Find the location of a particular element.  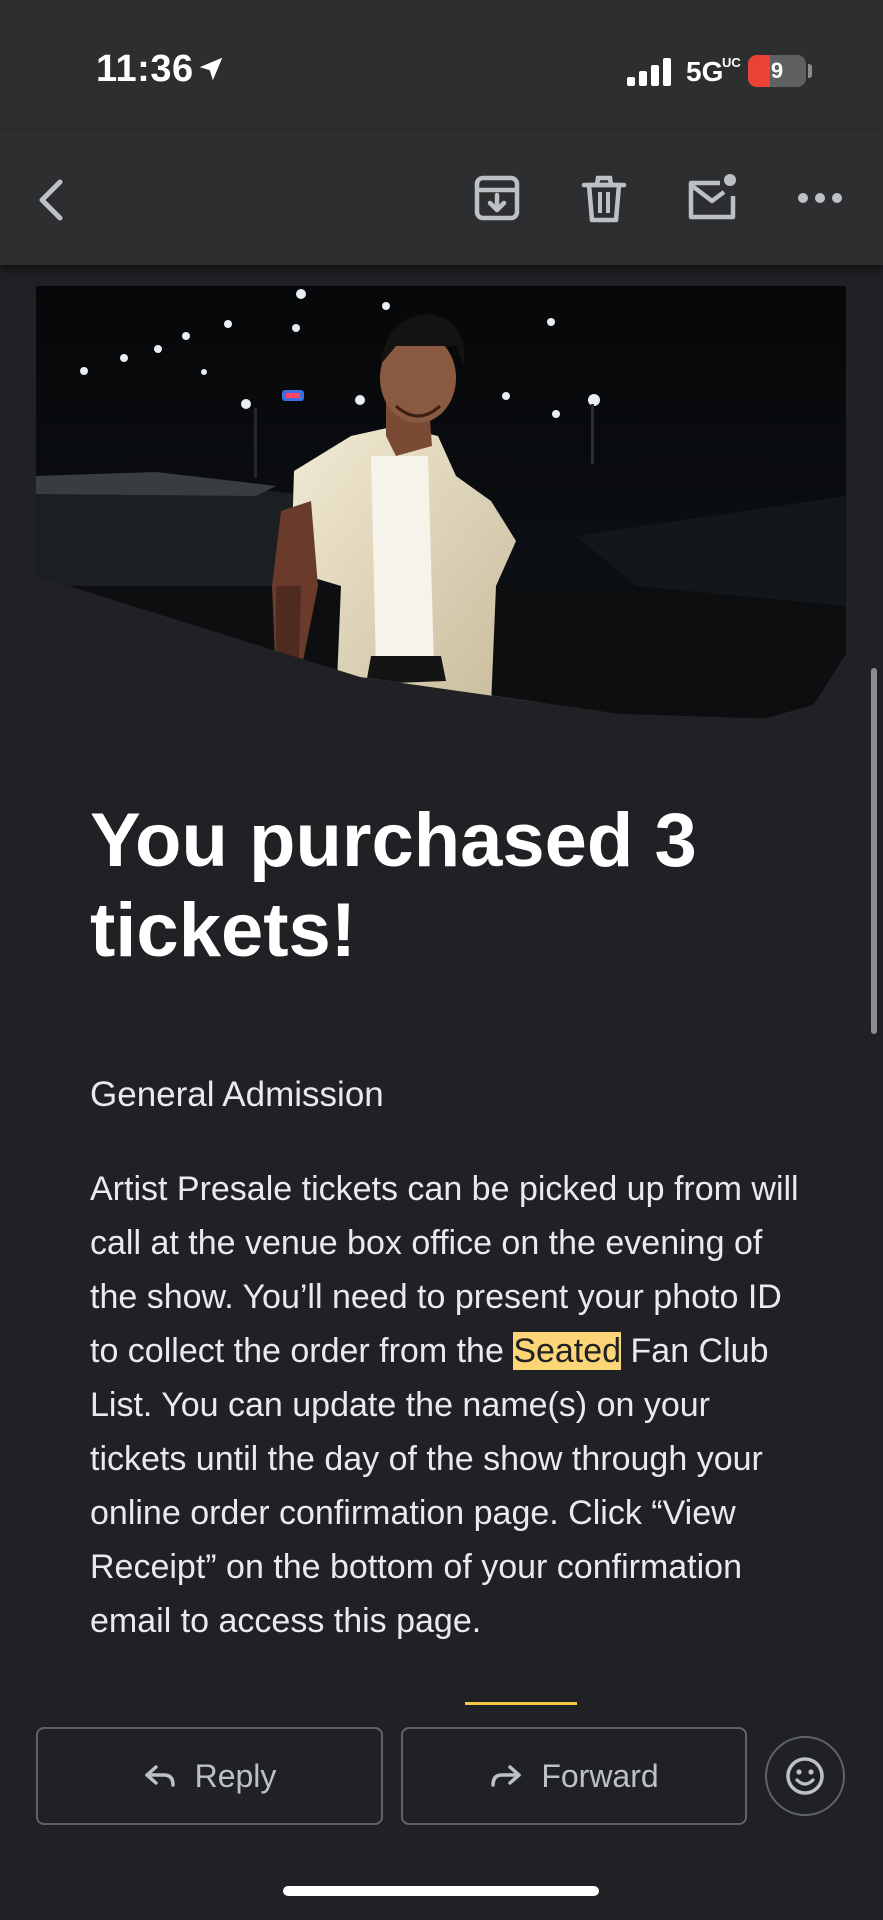

battery-cap is located at coordinates (810, 71).